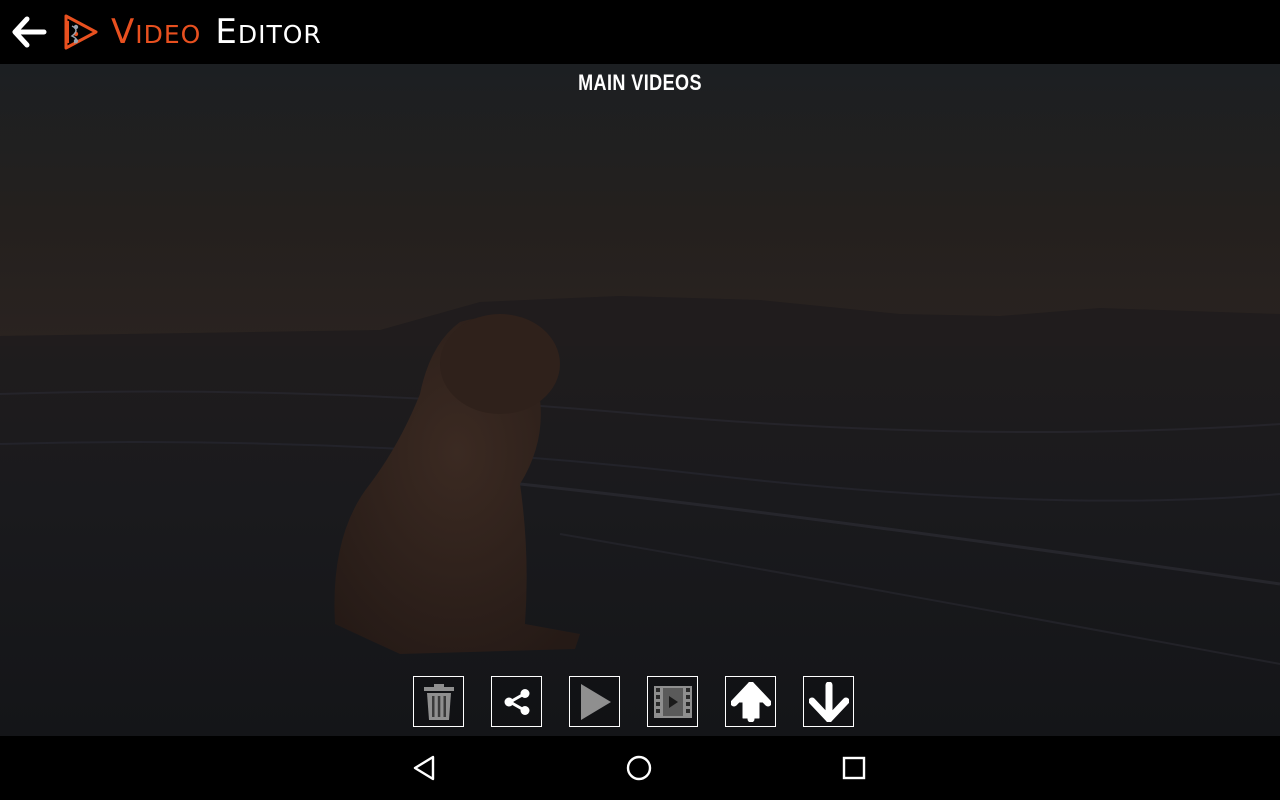  What do you see at coordinates (168, 34) in the screenshot?
I see `app-title-video-rest: IDEO` at bounding box center [168, 34].